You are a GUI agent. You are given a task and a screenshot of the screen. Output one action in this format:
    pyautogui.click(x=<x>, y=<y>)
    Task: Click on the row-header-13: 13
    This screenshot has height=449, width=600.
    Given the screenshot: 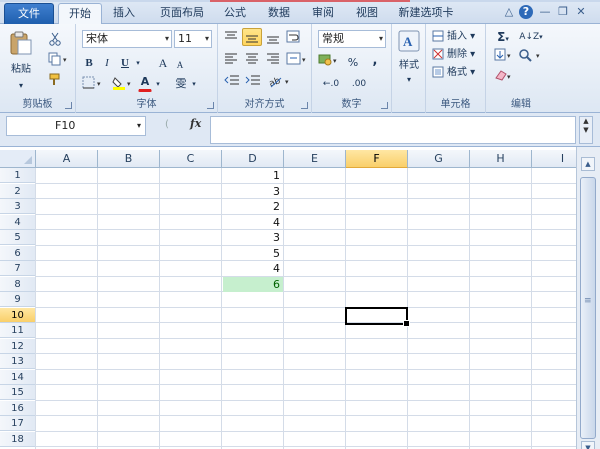 What is the action you would take?
    pyautogui.click(x=18, y=361)
    